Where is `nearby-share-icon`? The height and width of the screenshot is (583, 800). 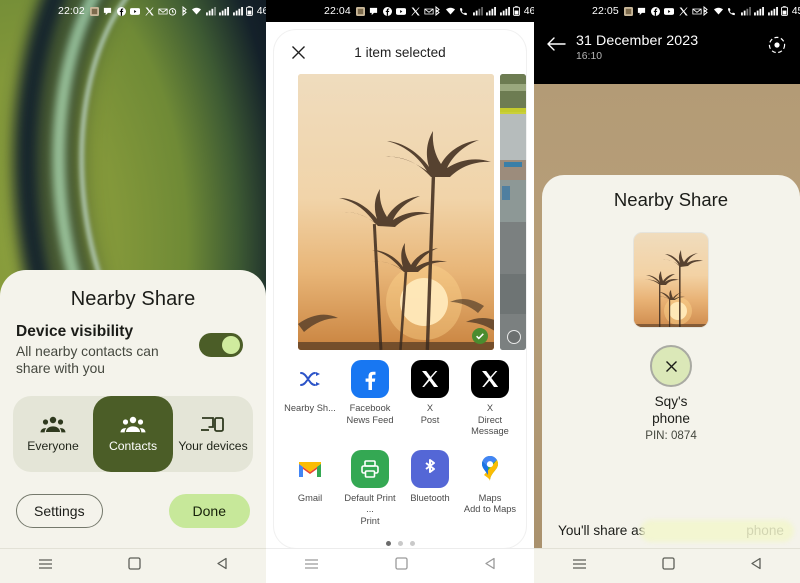
nearby-share-icon is located at coordinates (310, 379).